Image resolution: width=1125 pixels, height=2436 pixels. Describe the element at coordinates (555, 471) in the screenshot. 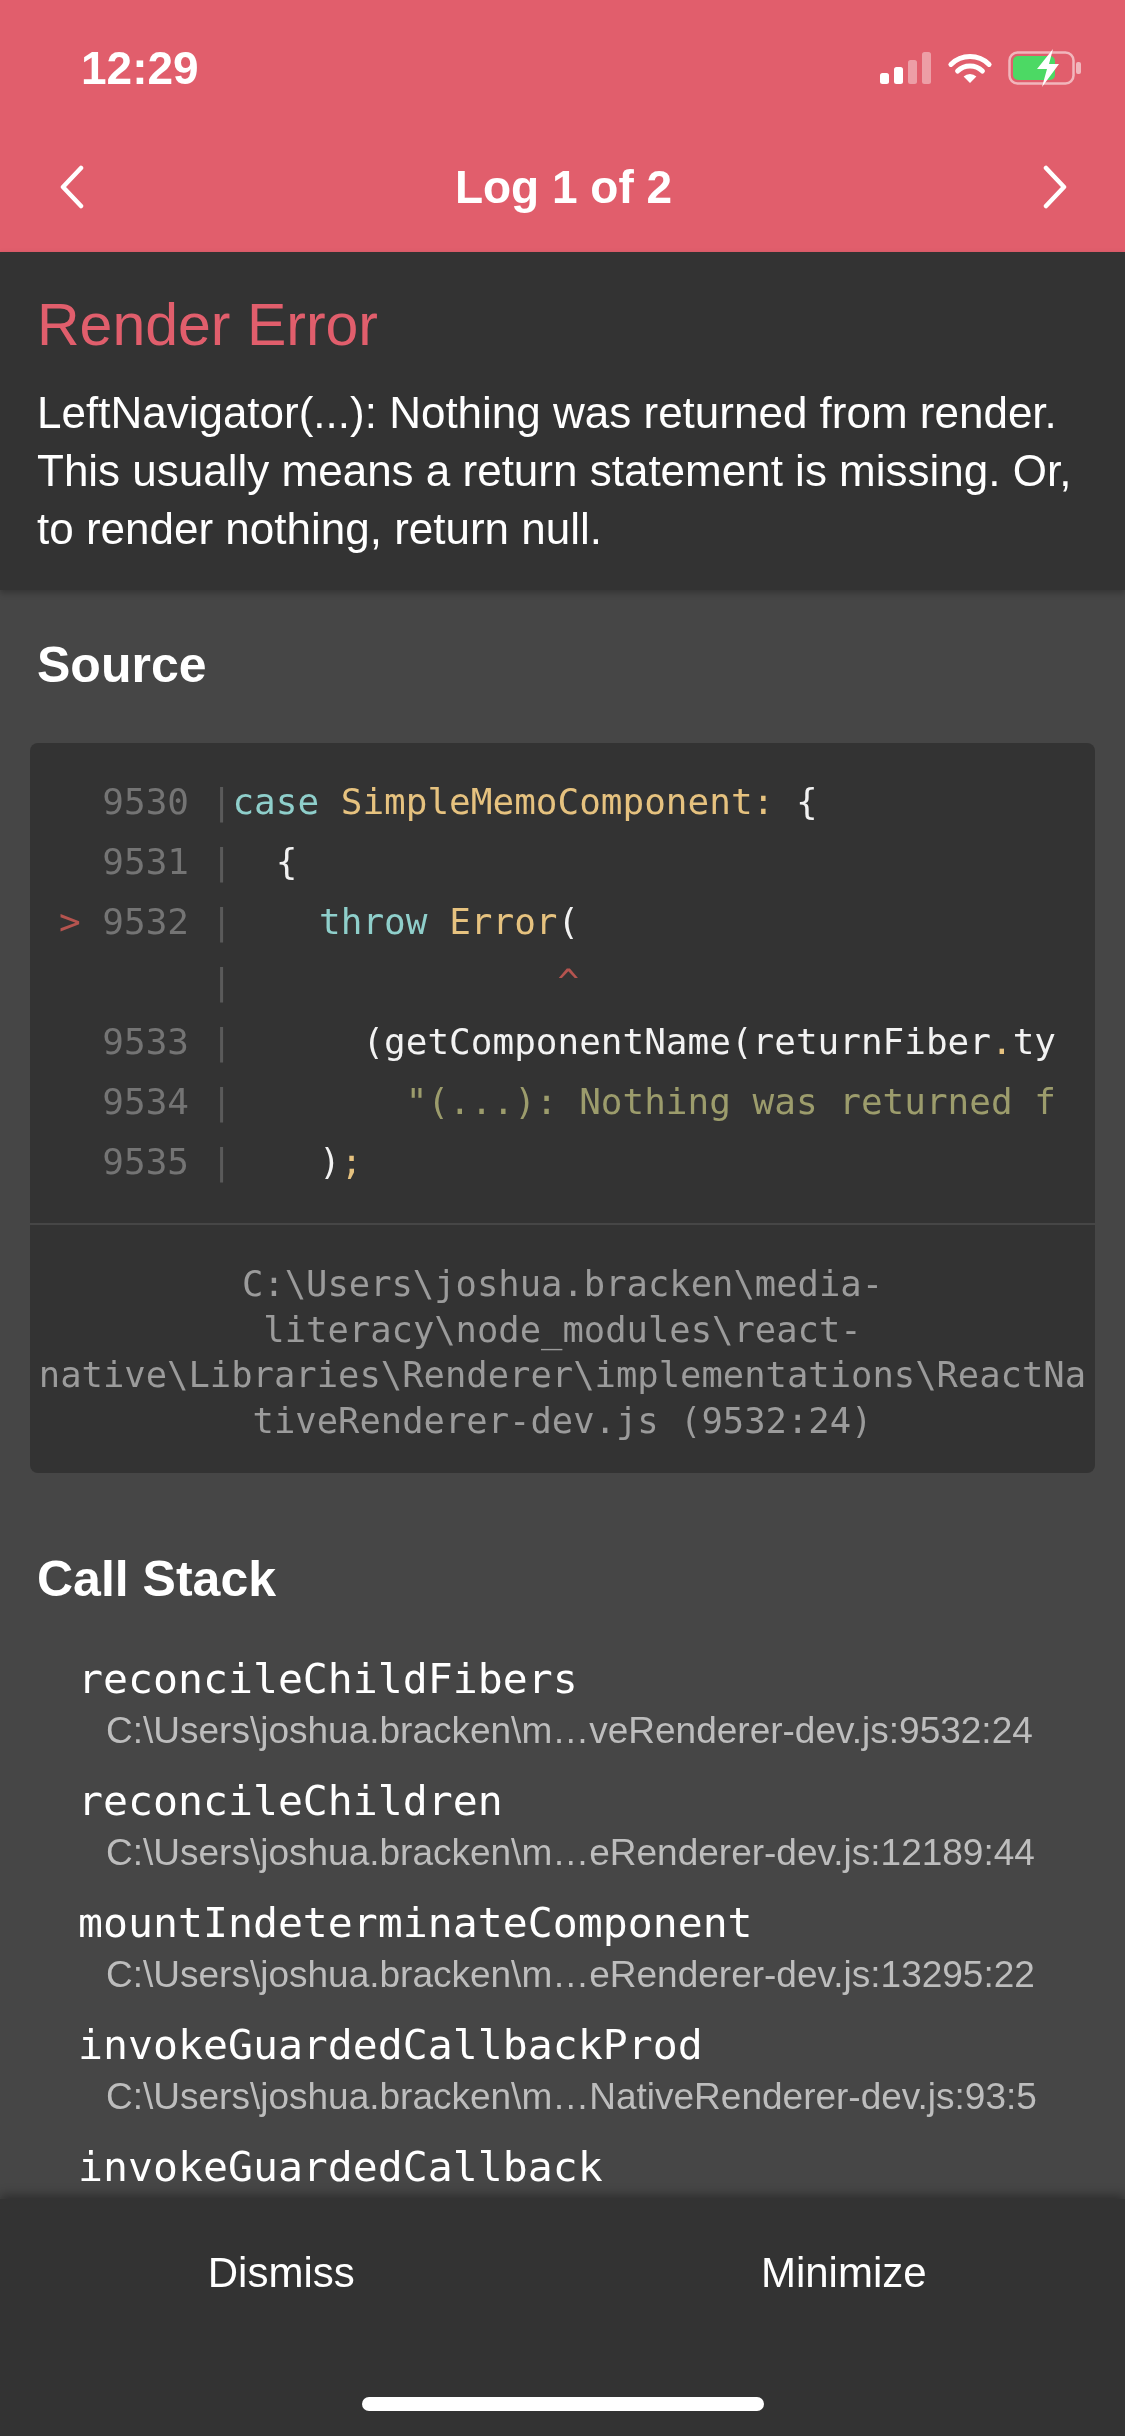

I see `error-message: LeftNavigator(...): Nothing was returned from render. This usually means a return statement is missing. Or, to render nothing, return null.` at that location.